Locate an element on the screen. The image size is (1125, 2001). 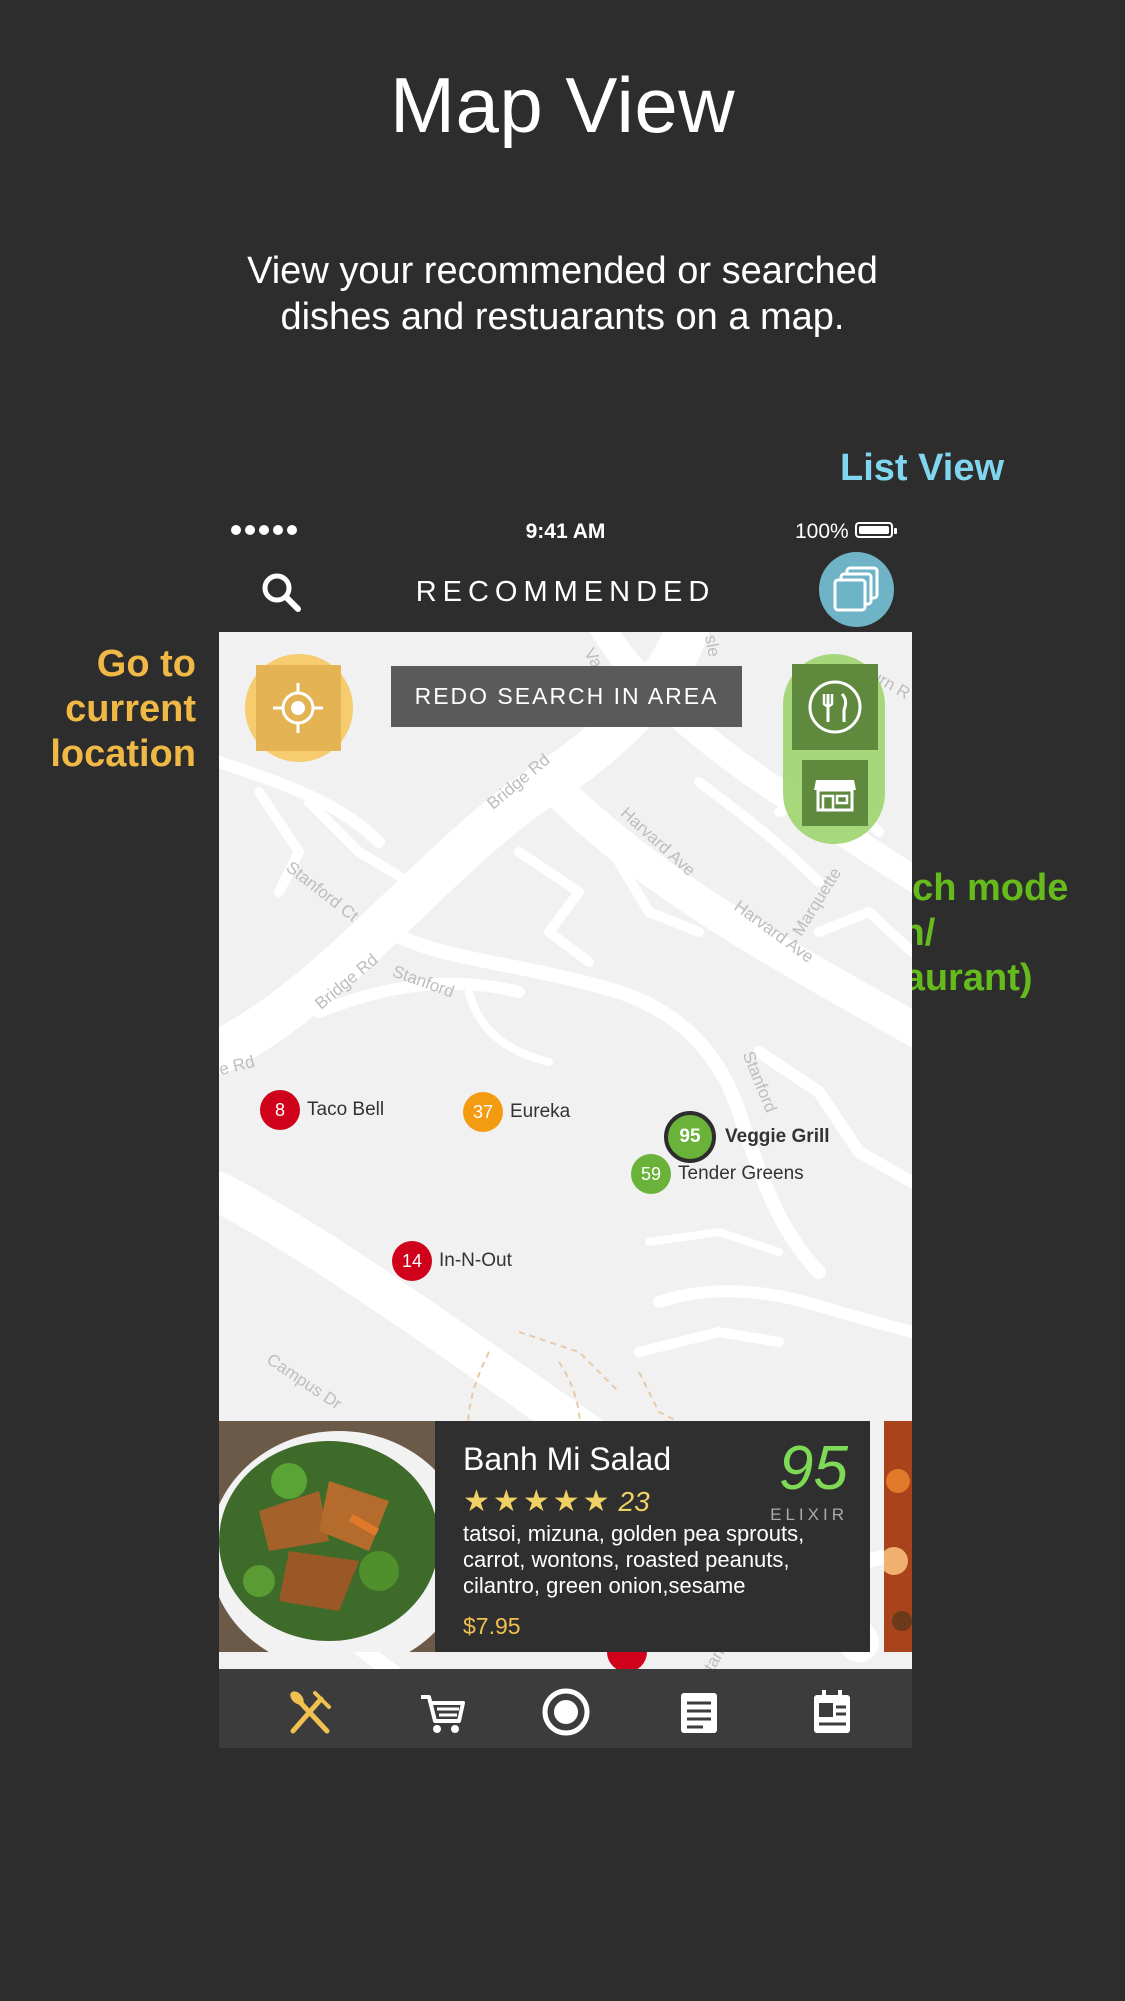
marker-name: Tender Greens is located at coordinates (741, 1173).